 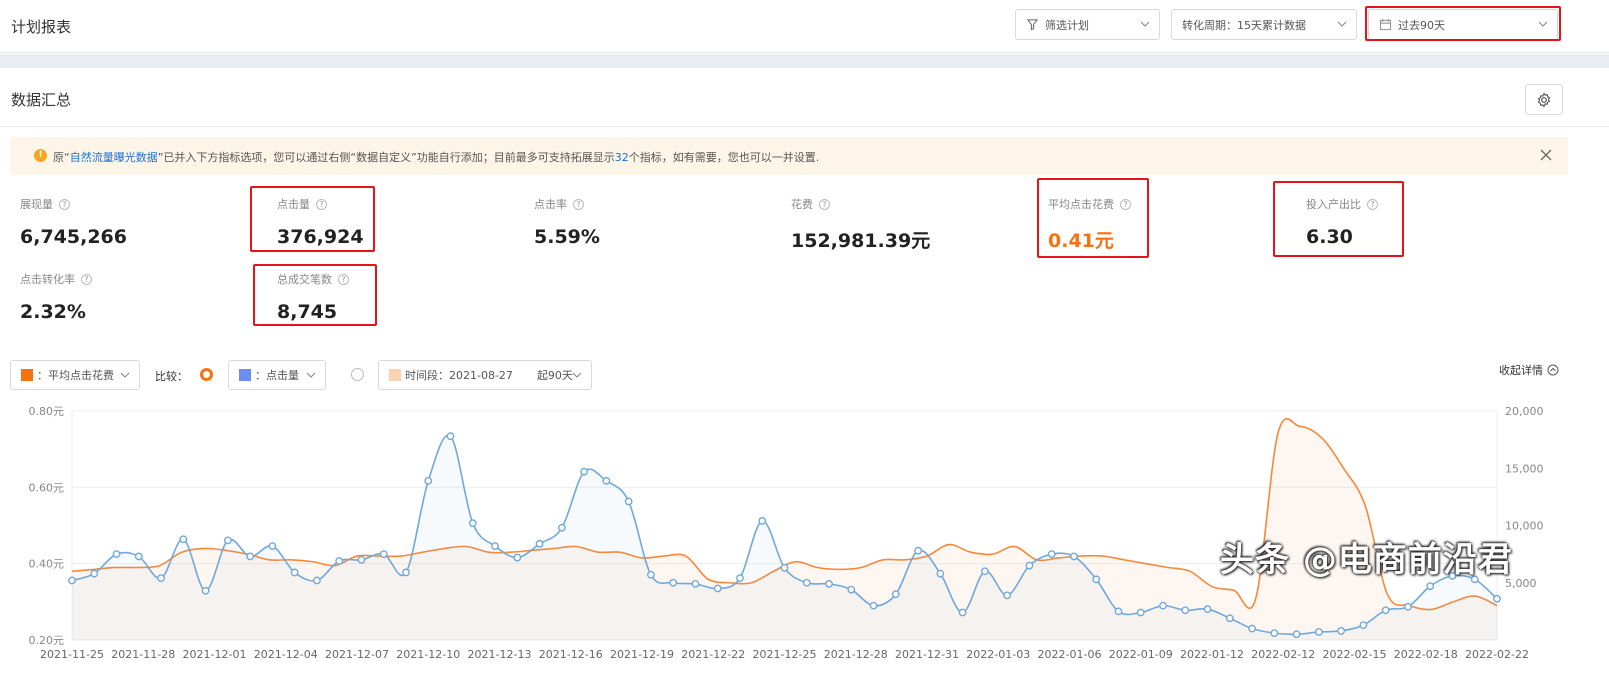 What do you see at coordinates (286, 654) in the screenshot?
I see `x-tick-label: 2021-12-04` at bounding box center [286, 654].